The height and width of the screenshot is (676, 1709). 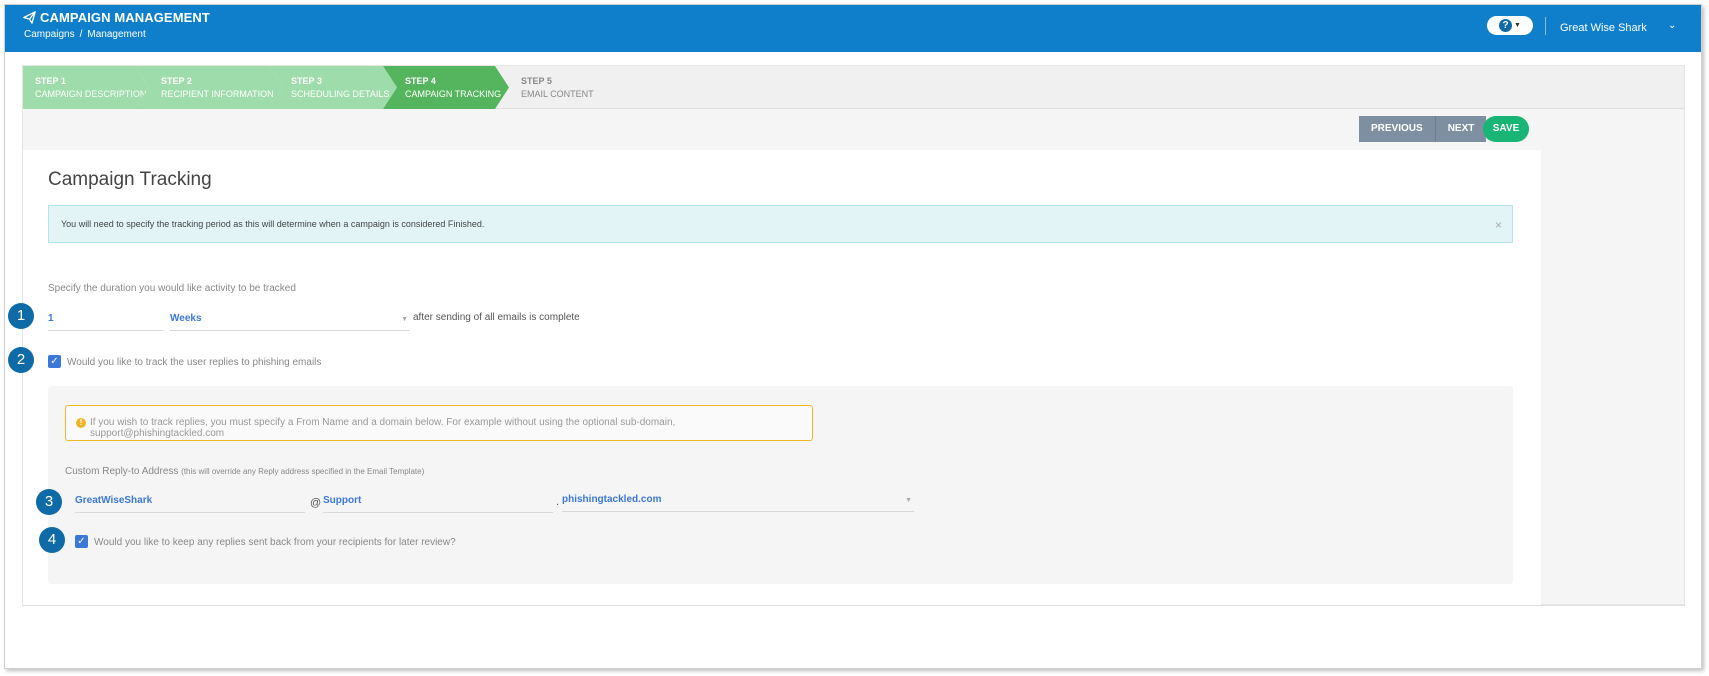 What do you see at coordinates (51, 318) in the screenshot?
I see `duration-value: 1` at bounding box center [51, 318].